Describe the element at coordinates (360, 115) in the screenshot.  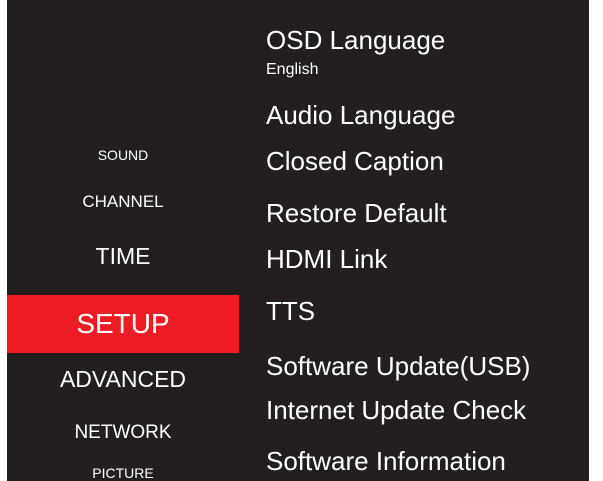
I see `option-audio-language: Audio Language` at that location.